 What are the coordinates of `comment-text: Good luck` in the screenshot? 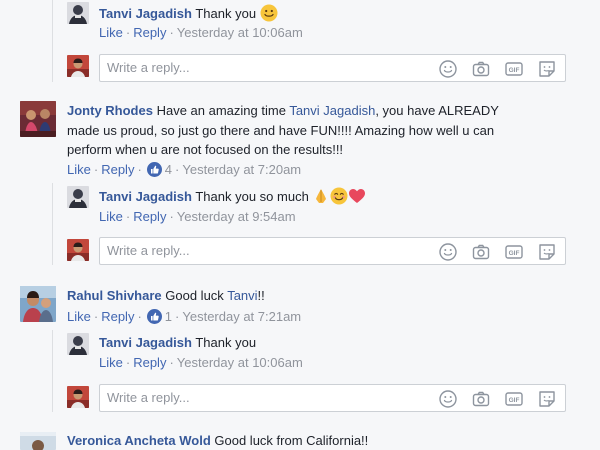 It's located at (196, 295).